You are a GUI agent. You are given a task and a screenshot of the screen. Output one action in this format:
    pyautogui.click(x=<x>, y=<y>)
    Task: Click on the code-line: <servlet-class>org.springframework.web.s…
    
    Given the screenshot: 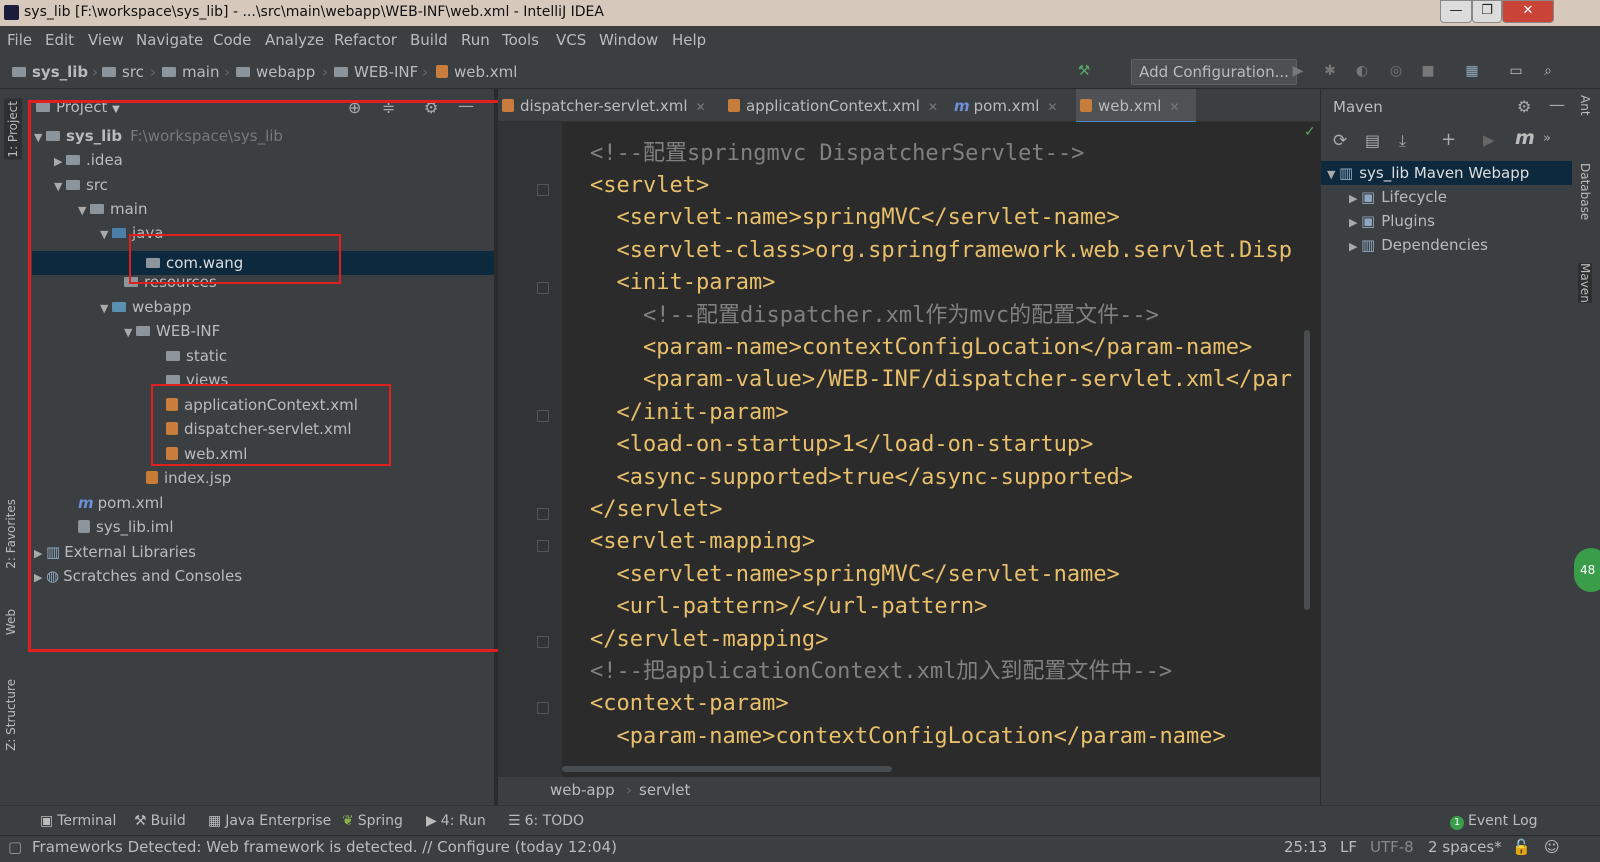 What is the action you would take?
    pyautogui.click(x=941, y=250)
    